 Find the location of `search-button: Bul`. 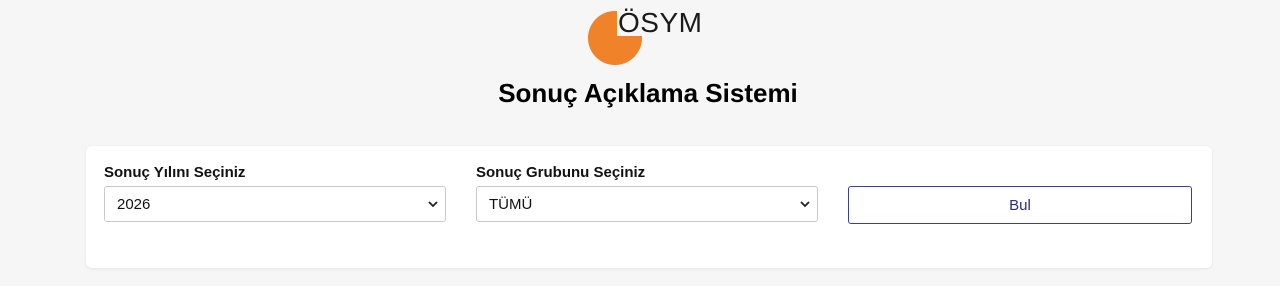

search-button: Bul is located at coordinates (1020, 205).